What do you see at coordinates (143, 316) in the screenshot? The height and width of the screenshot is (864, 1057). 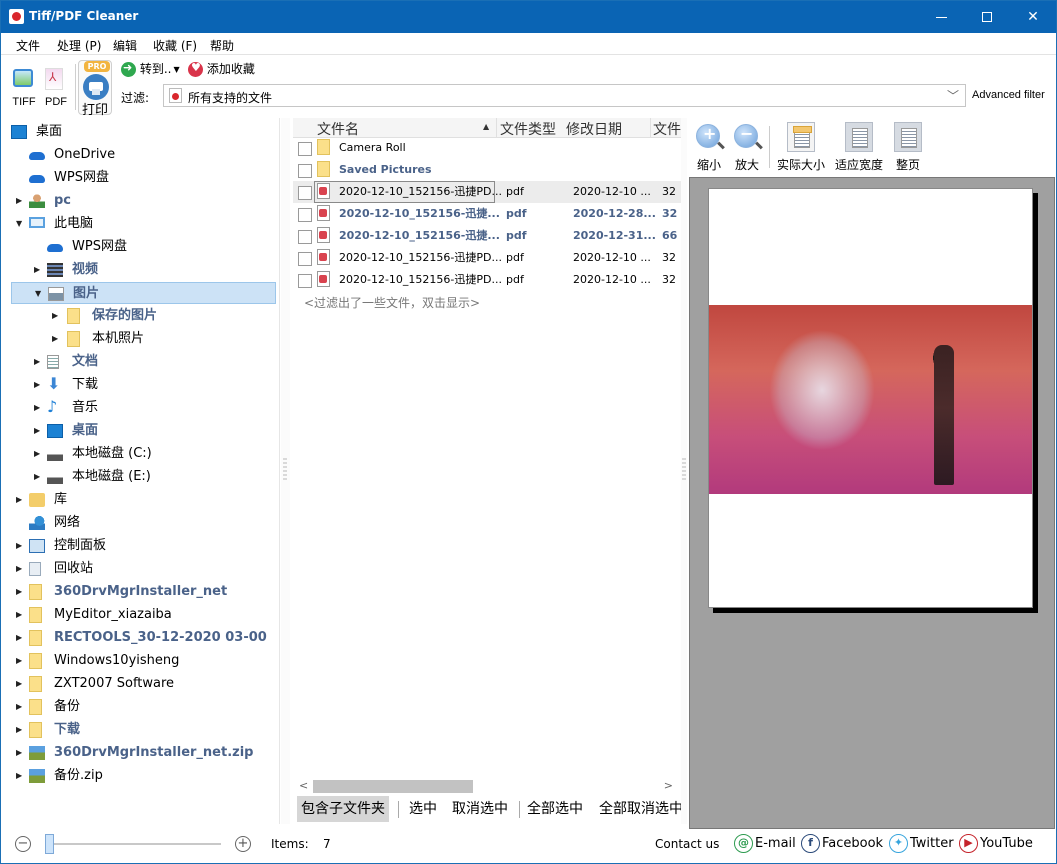 I see `tree-item: ▶ 保存的图片` at bounding box center [143, 316].